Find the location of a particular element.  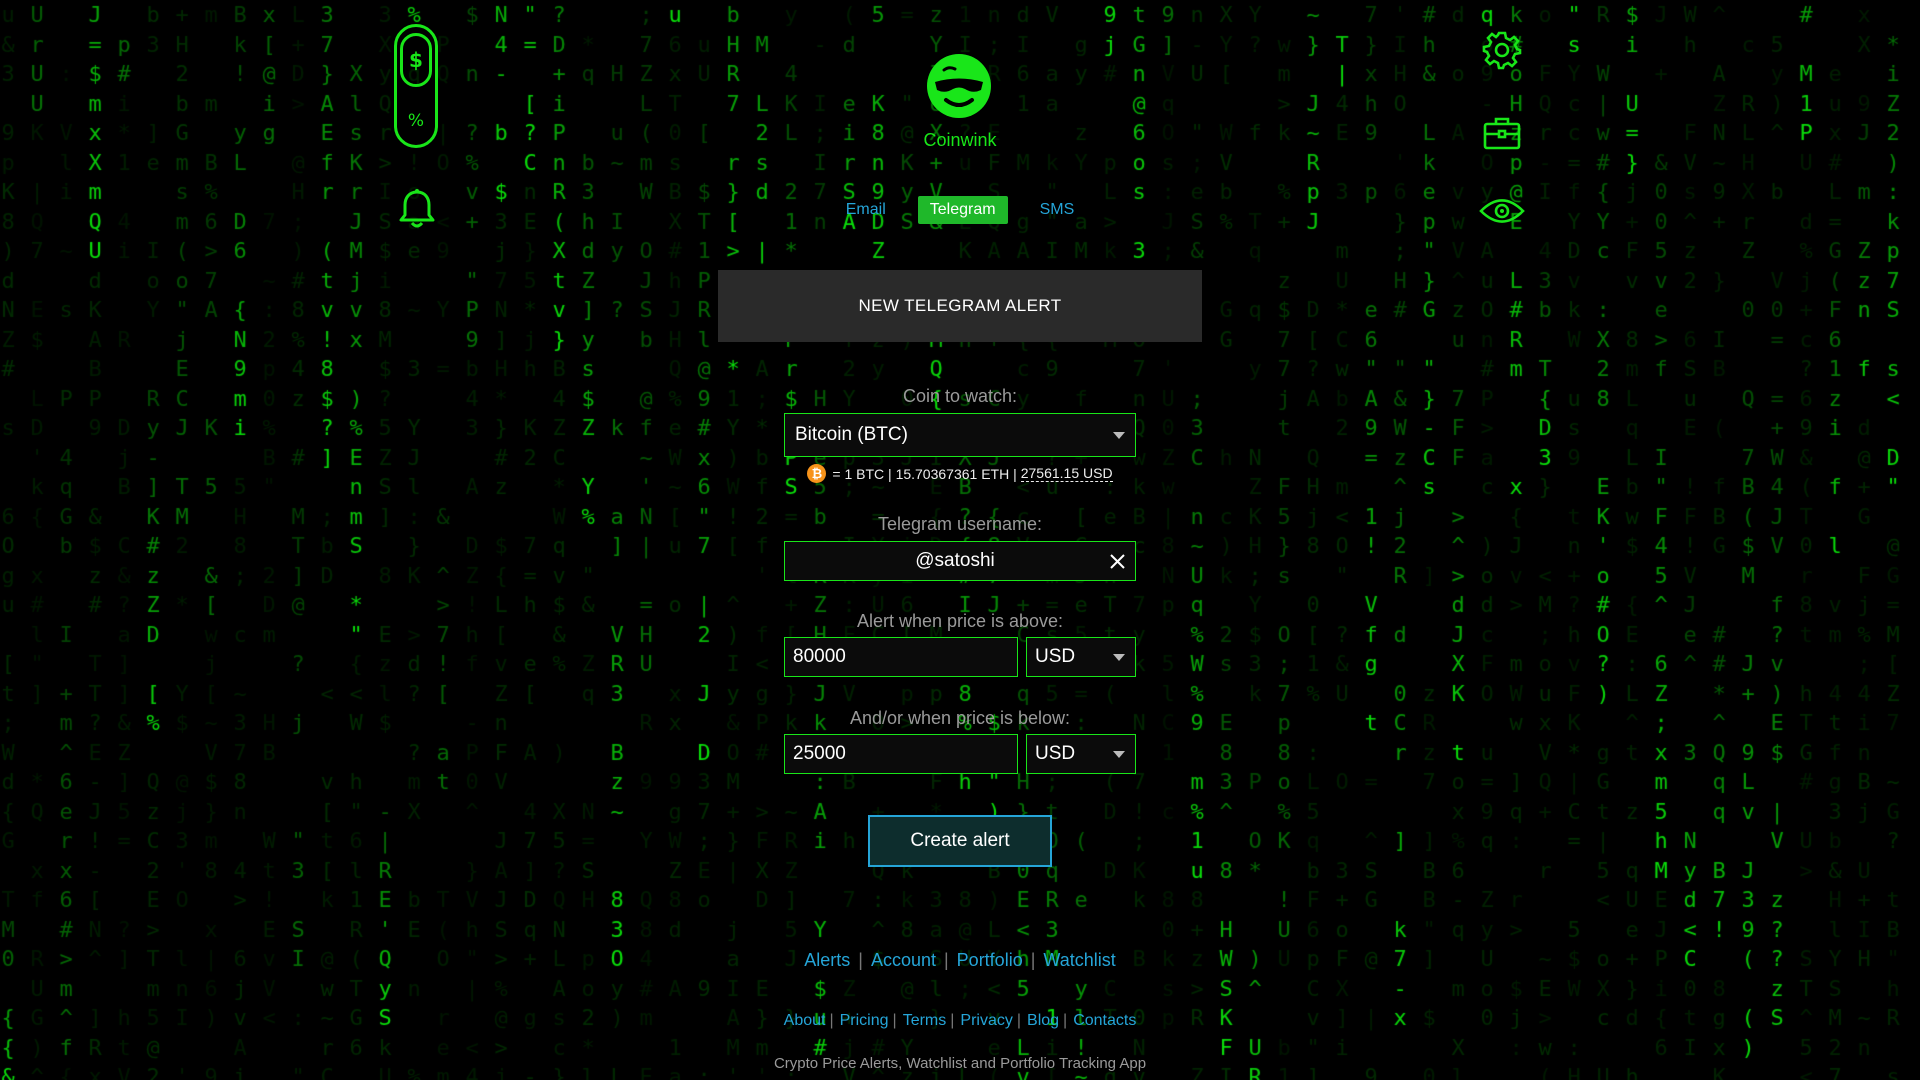

footer-link-privacy: Privacy is located at coordinates (986, 1021).